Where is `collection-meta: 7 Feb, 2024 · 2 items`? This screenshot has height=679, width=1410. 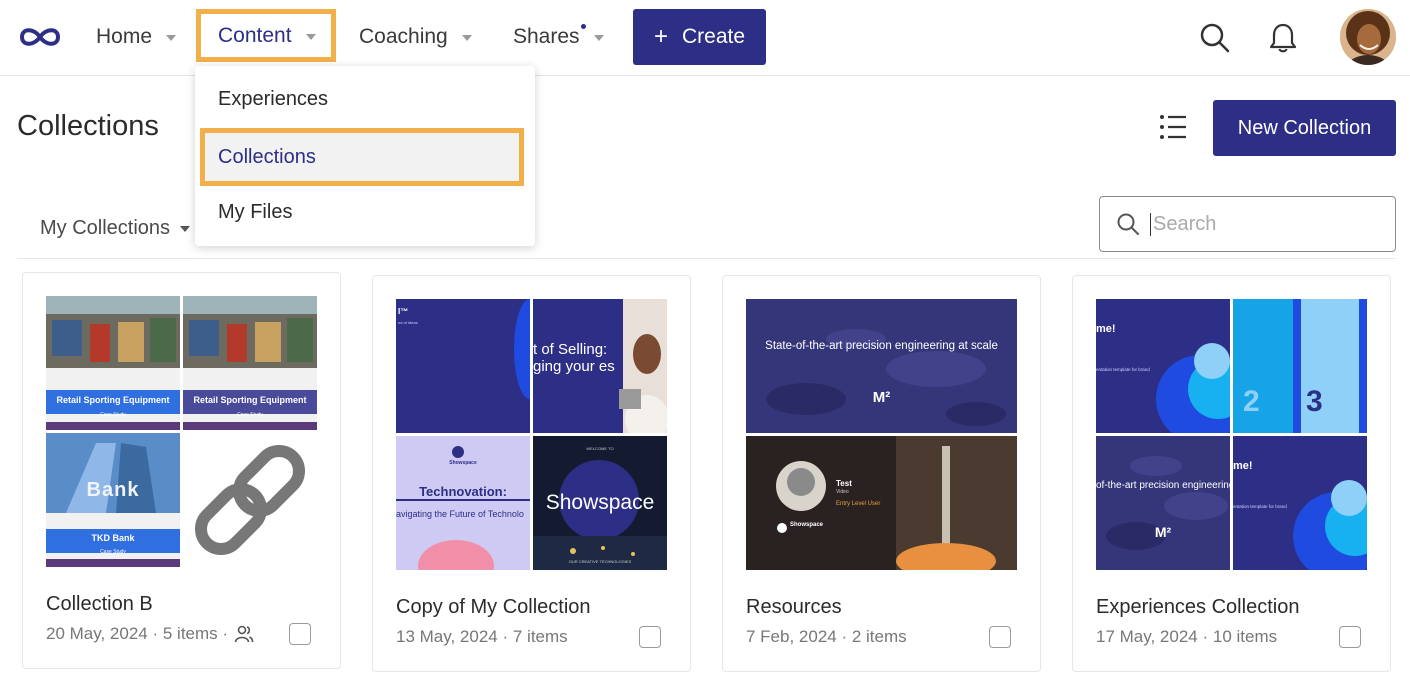 collection-meta: 7 Feb, 2024 · 2 items is located at coordinates (826, 636).